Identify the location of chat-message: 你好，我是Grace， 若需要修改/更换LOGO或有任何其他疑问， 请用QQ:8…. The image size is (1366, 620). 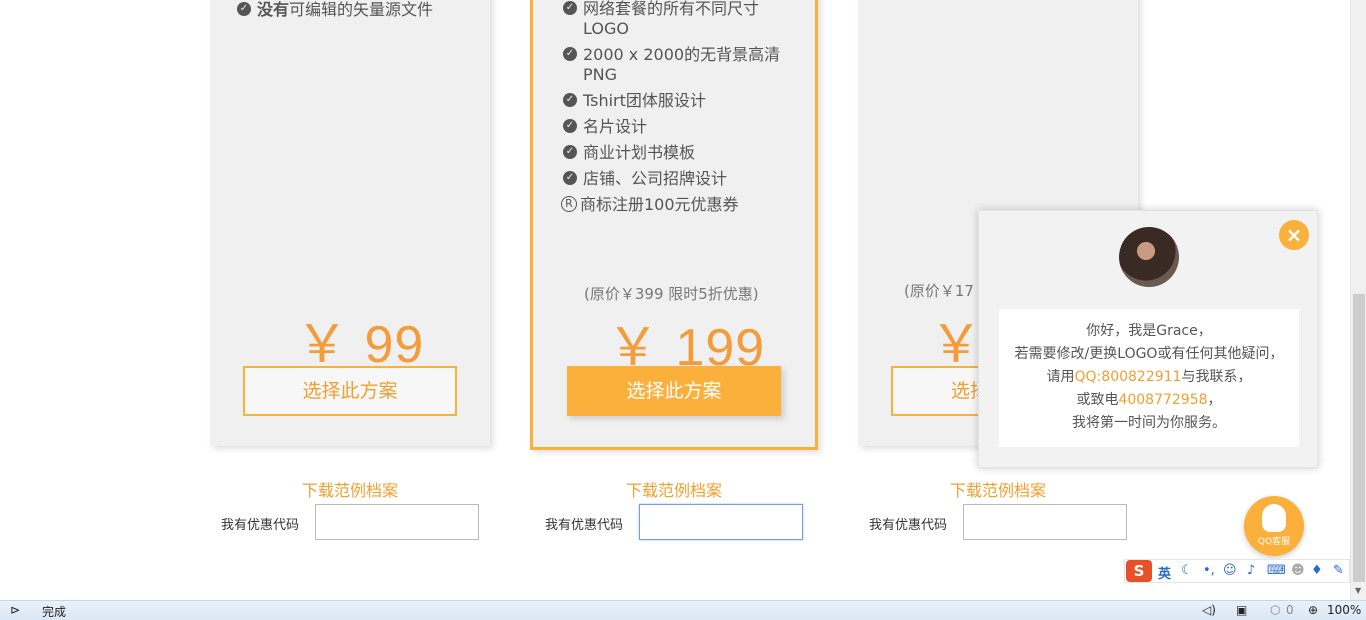
(1149, 378).